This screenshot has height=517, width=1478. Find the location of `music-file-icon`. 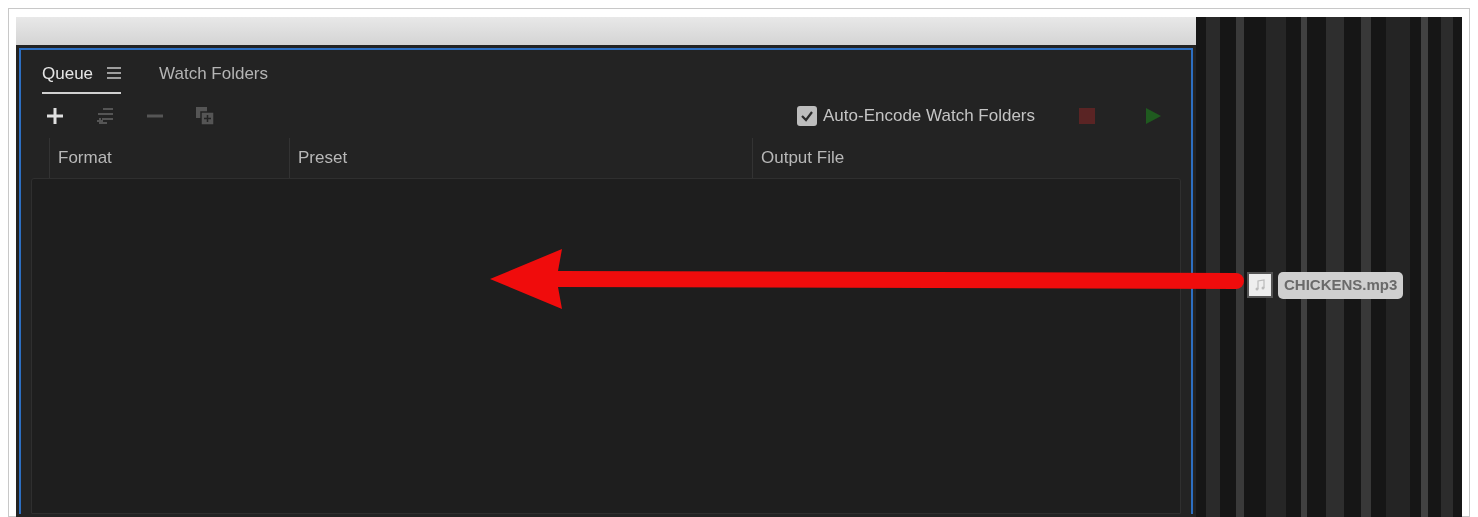

music-file-icon is located at coordinates (1260, 285).